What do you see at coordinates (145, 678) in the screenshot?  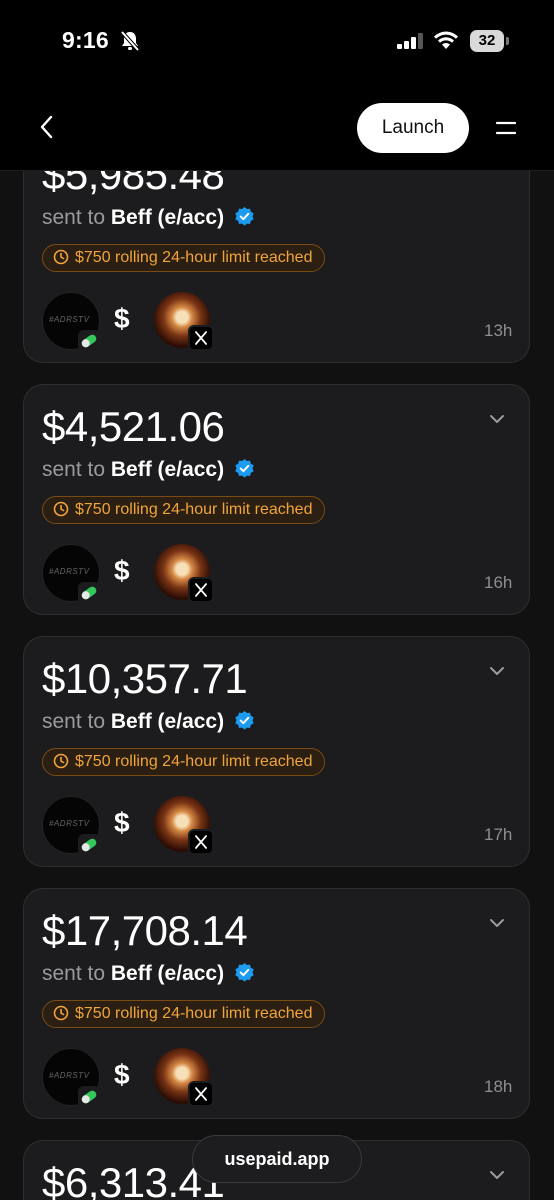 I see `transaction-amount: $10,357.71` at bounding box center [145, 678].